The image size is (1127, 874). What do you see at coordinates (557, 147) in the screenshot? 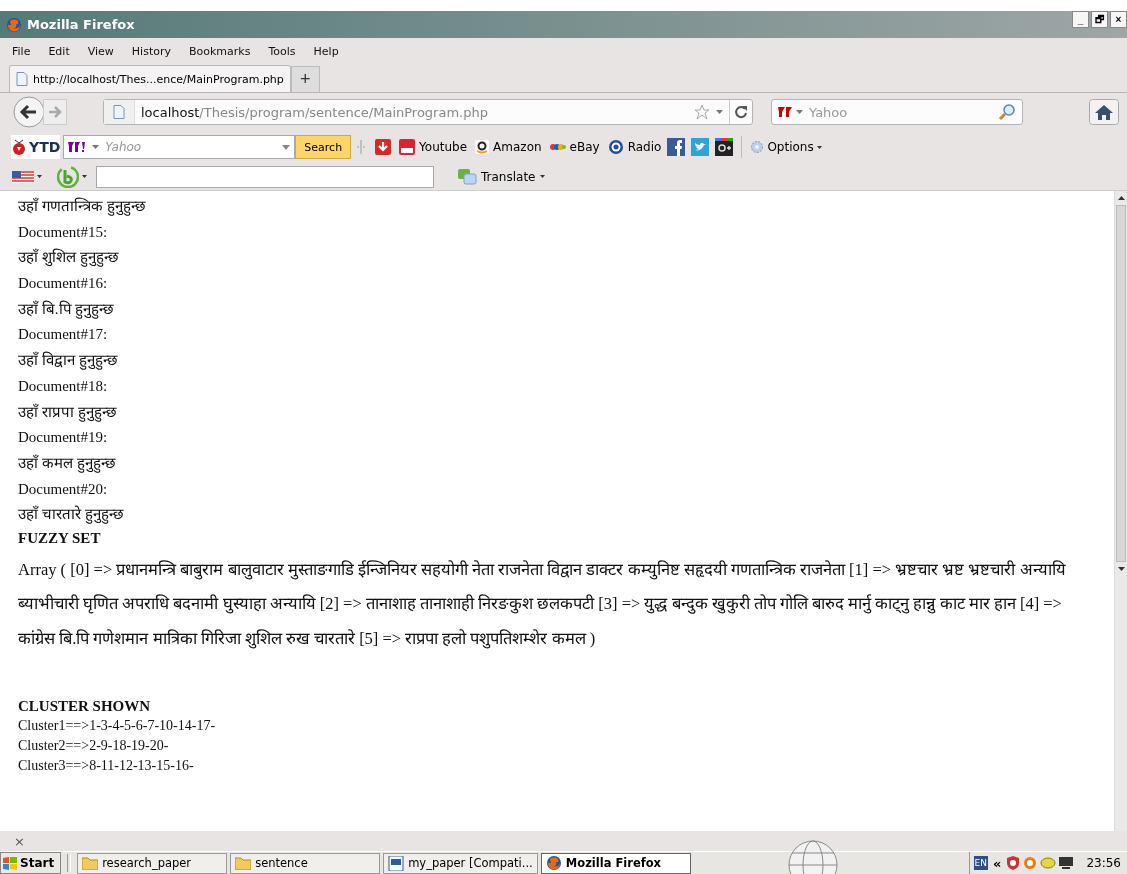
I see `colored-dots-icon` at bounding box center [557, 147].